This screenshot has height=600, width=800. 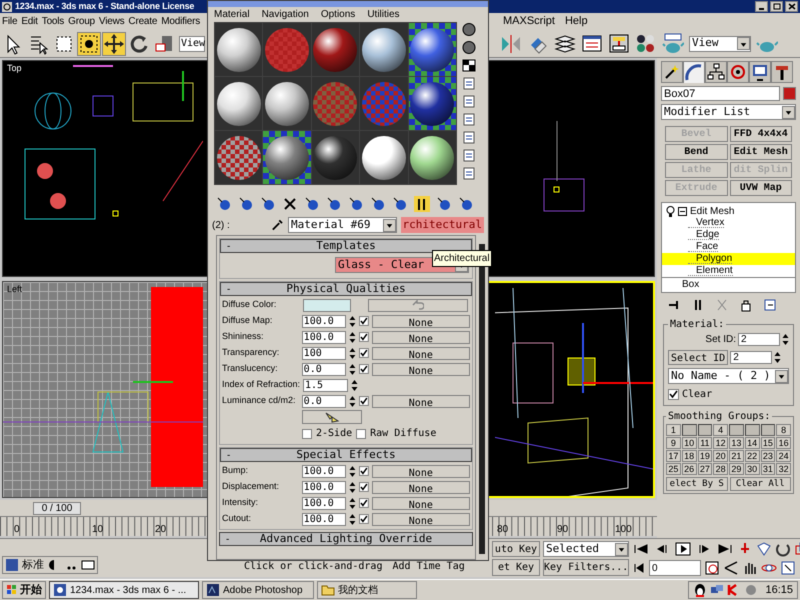 What do you see at coordinates (324, 353) in the screenshot?
I see `number-field: 100` at bounding box center [324, 353].